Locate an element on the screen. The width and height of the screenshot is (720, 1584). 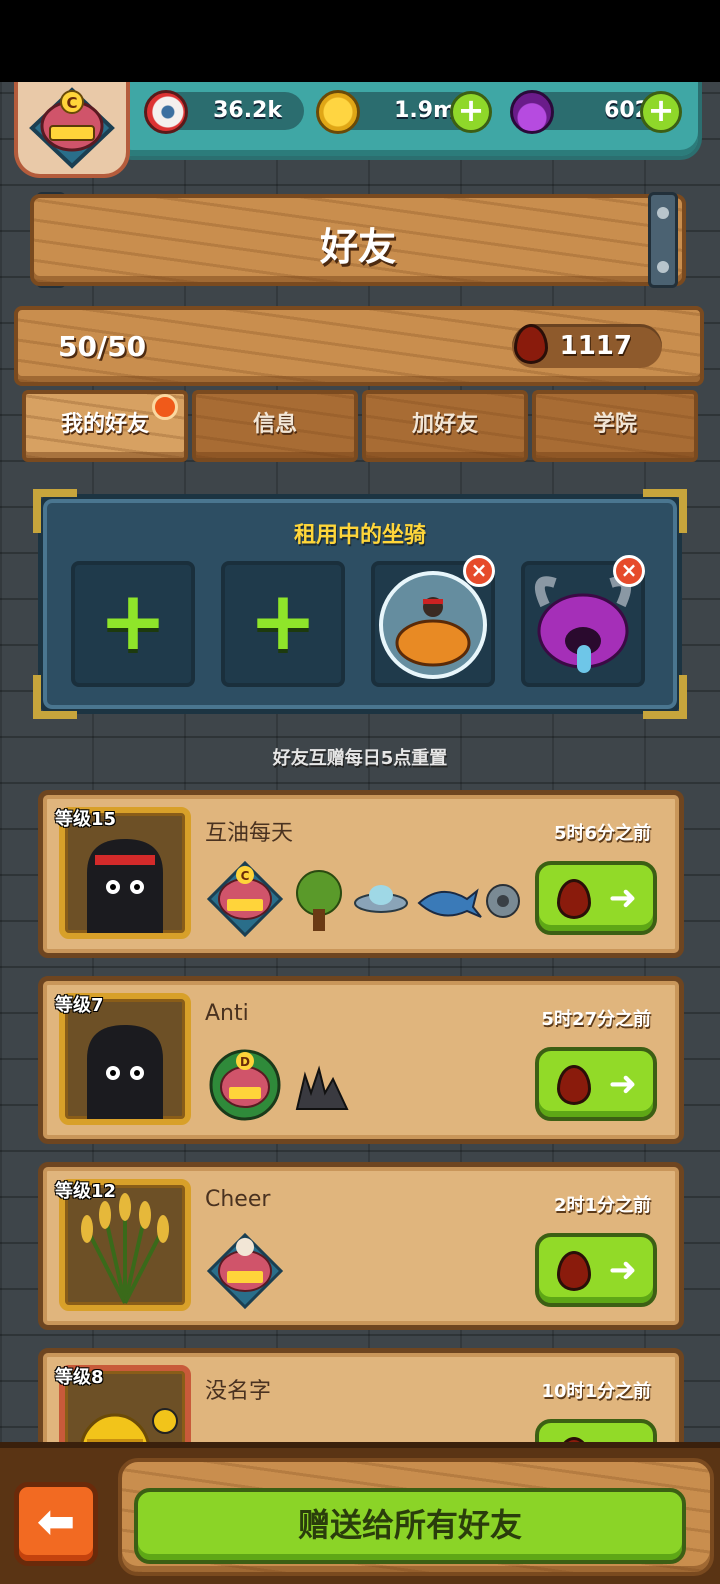
status-bar is located at coordinates (360, 41).